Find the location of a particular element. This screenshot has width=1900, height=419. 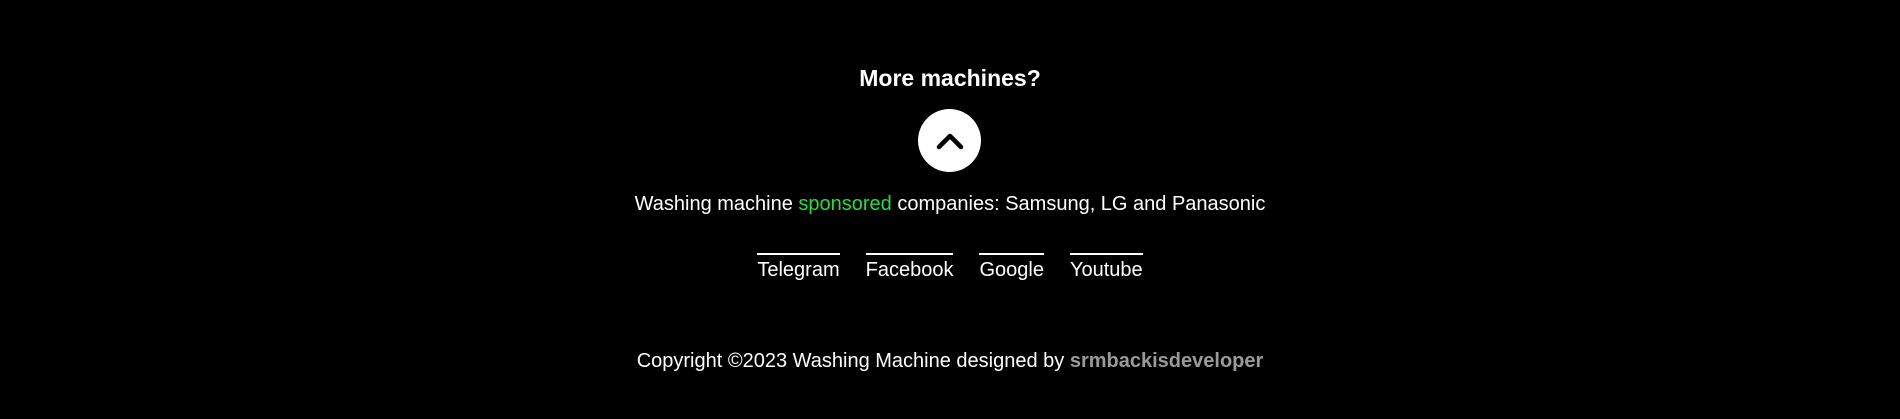

scroll-up-button is located at coordinates (949, 140).